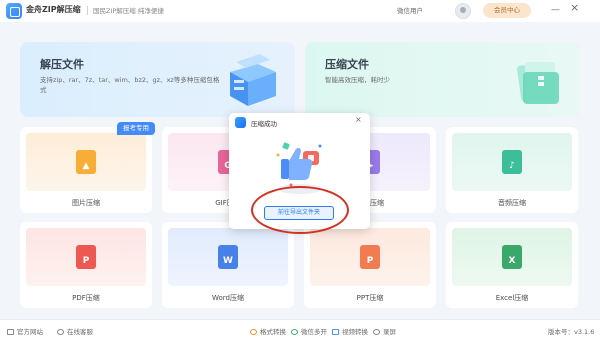  I want to click on dialog-title: 压缩成功, so click(264, 124).